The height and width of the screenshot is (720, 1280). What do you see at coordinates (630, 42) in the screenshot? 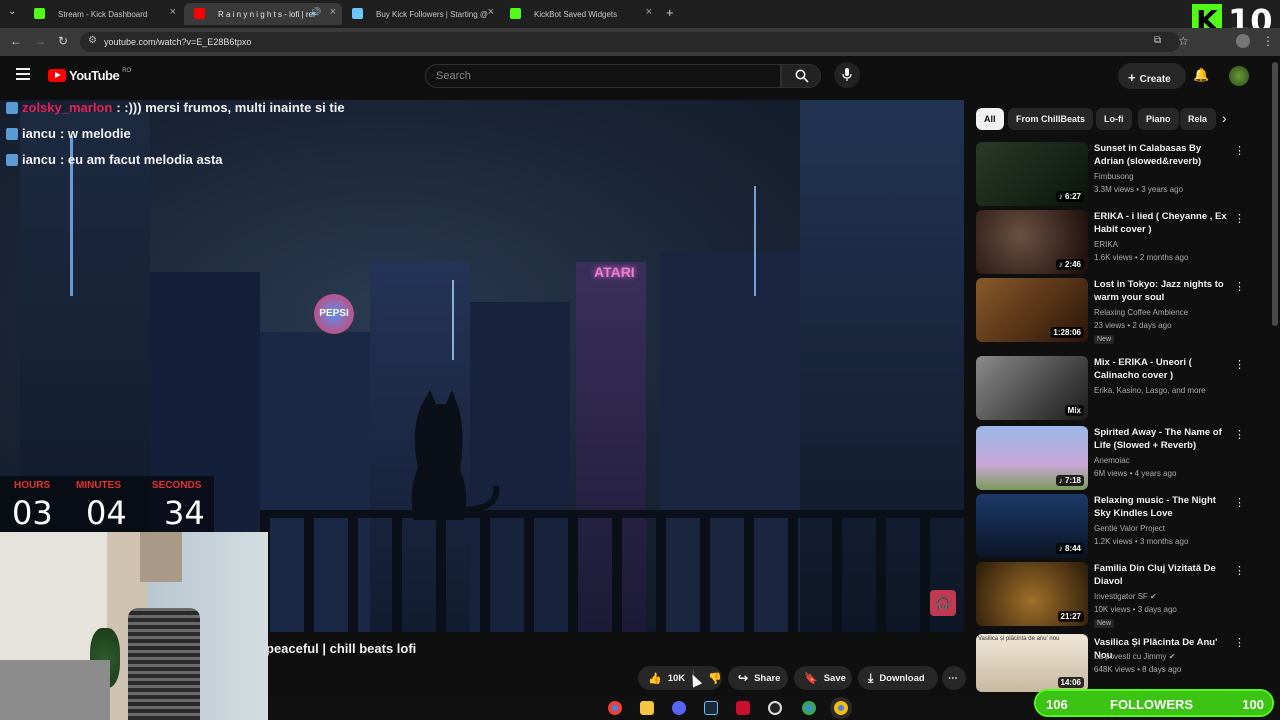
I see `address-bar: ⚙ youtube.com/watch?v=E_E28B6tpxo ⧉` at bounding box center [630, 42].